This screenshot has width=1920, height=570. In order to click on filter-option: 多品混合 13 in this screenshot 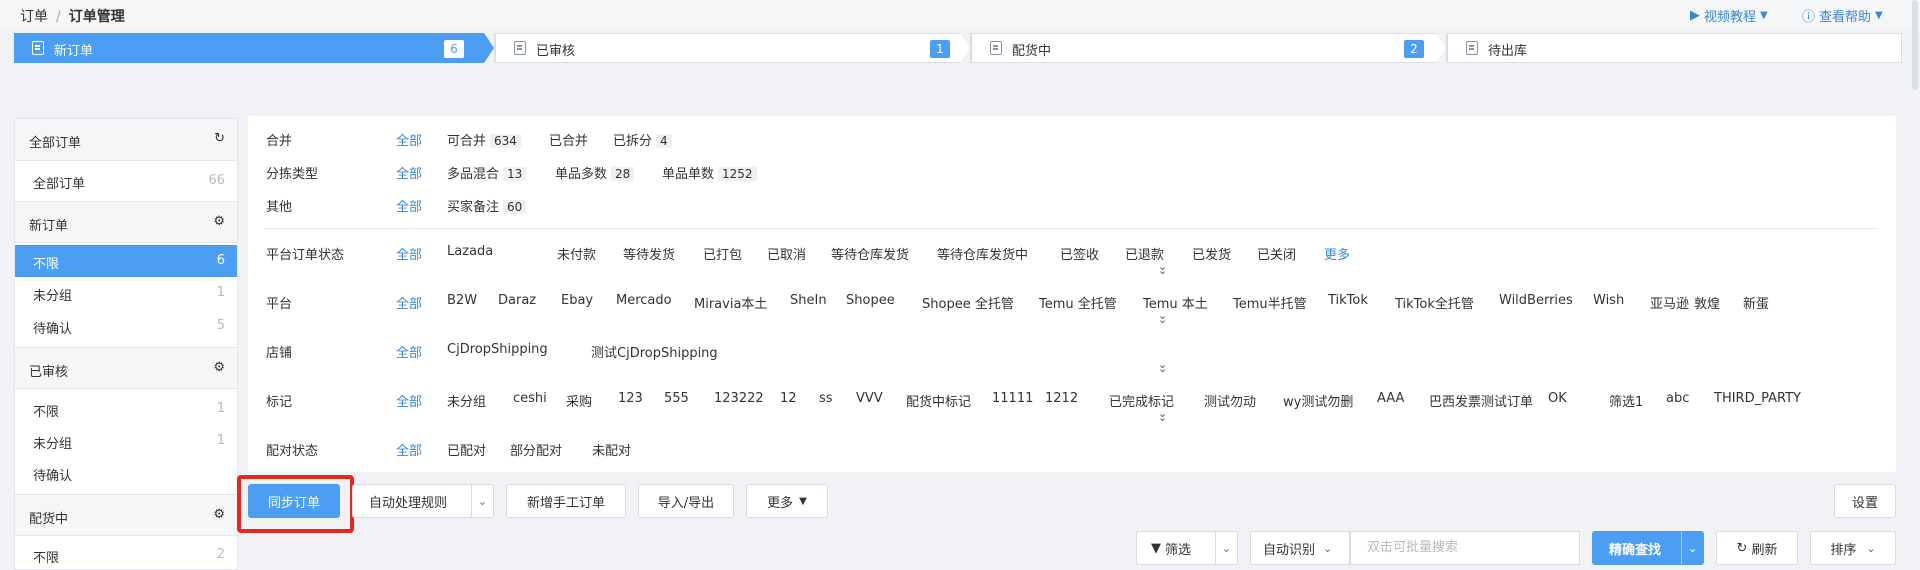, I will do `click(487, 172)`.